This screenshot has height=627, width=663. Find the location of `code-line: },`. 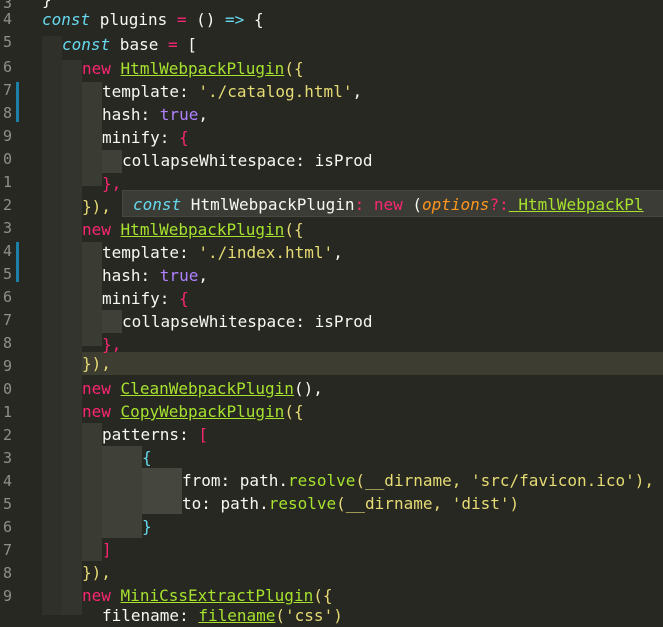

code-line: }, is located at coordinates (112, 183).